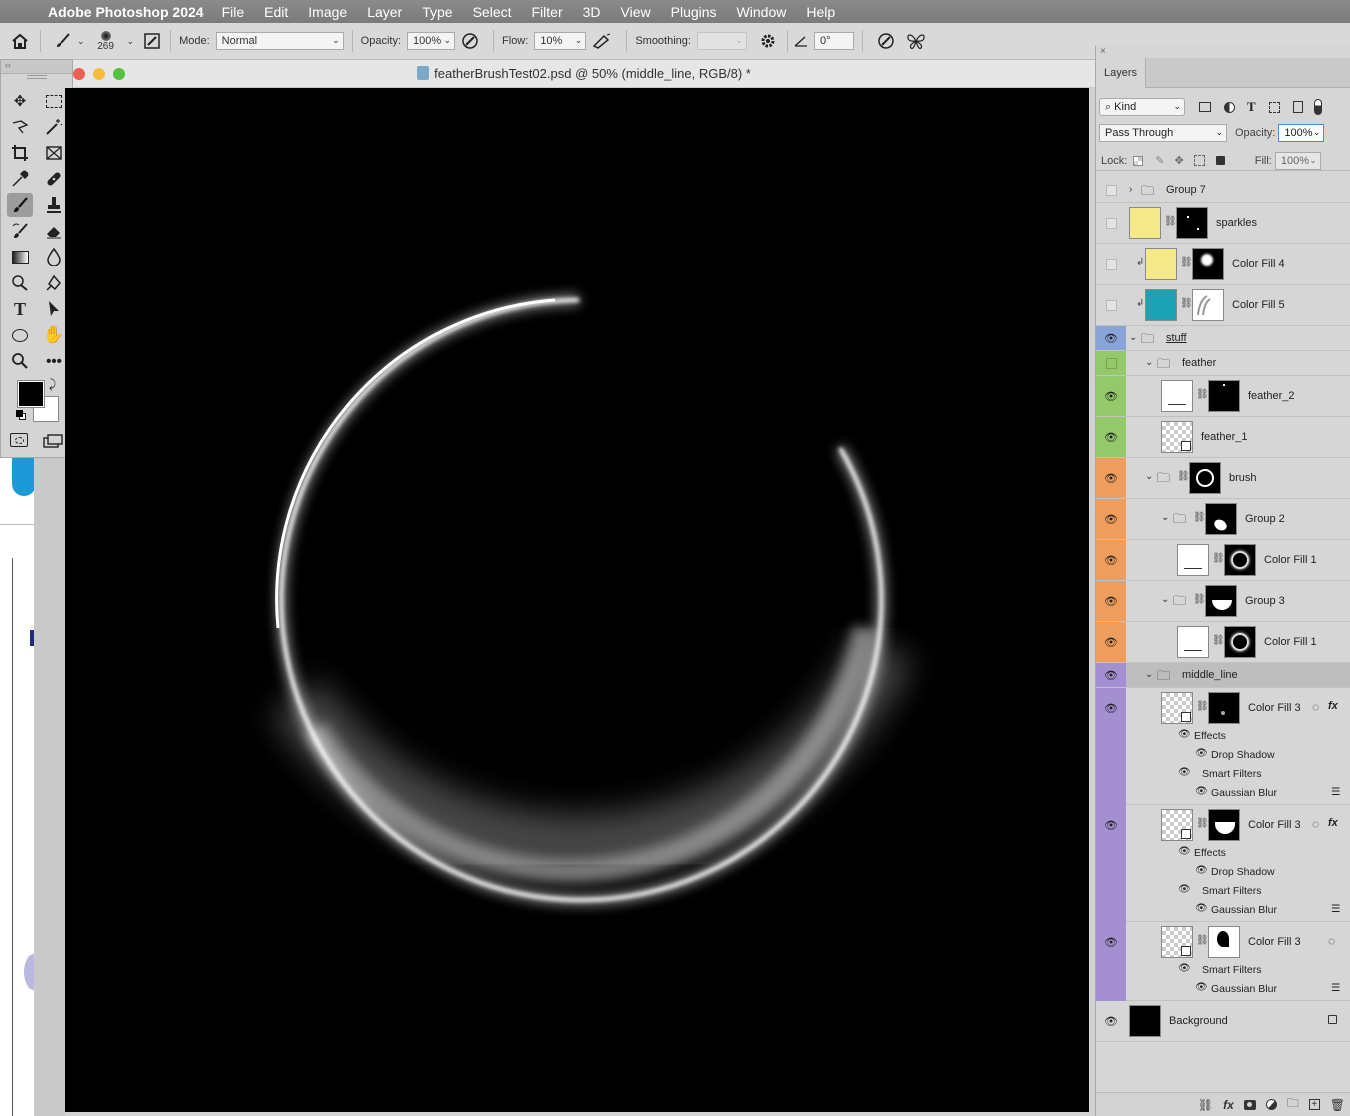  Describe the element at coordinates (886, 41) in the screenshot. I see `pressure-size-icon` at that location.